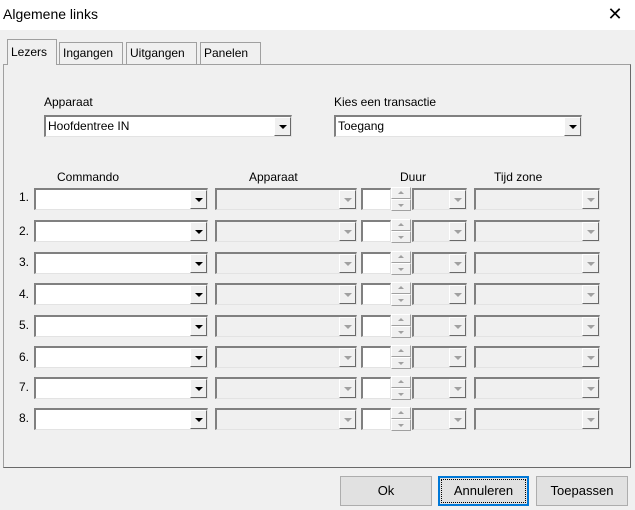  Describe the element at coordinates (458, 126) in the screenshot. I see `transaction-select: Toegang` at that location.